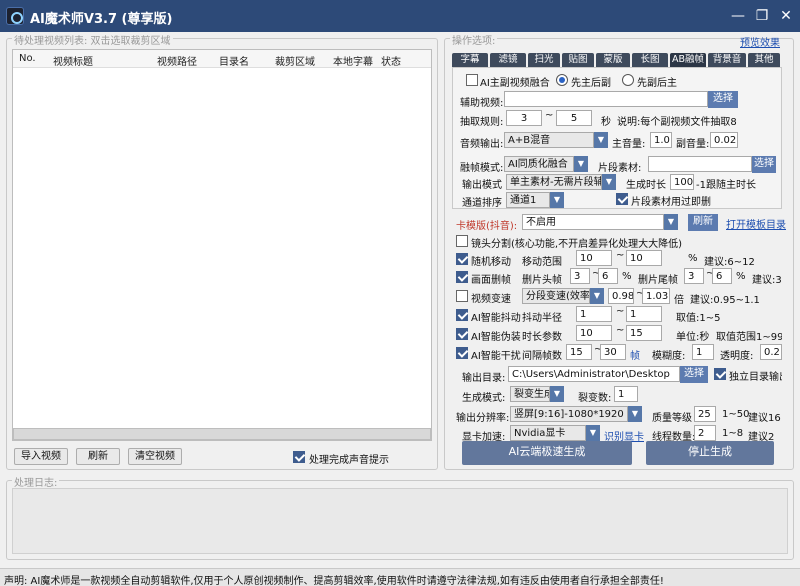 This screenshot has height=586, width=800. What do you see at coordinates (222, 59) in the screenshot?
I see `table-header: No. 视频标题 视频路径 目录名 裁剪区域 本地字幕 状态` at bounding box center [222, 59].